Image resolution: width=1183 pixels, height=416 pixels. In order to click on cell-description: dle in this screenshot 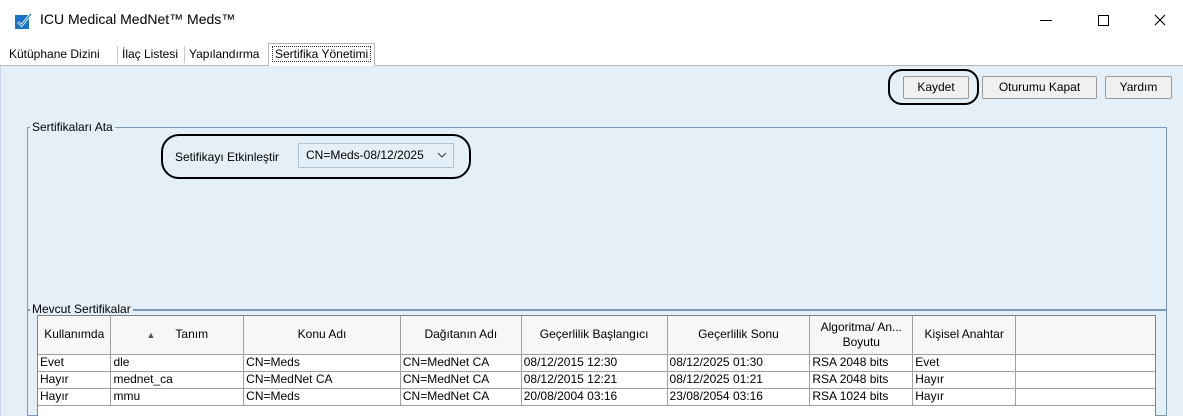, I will do `click(177, 363)`.